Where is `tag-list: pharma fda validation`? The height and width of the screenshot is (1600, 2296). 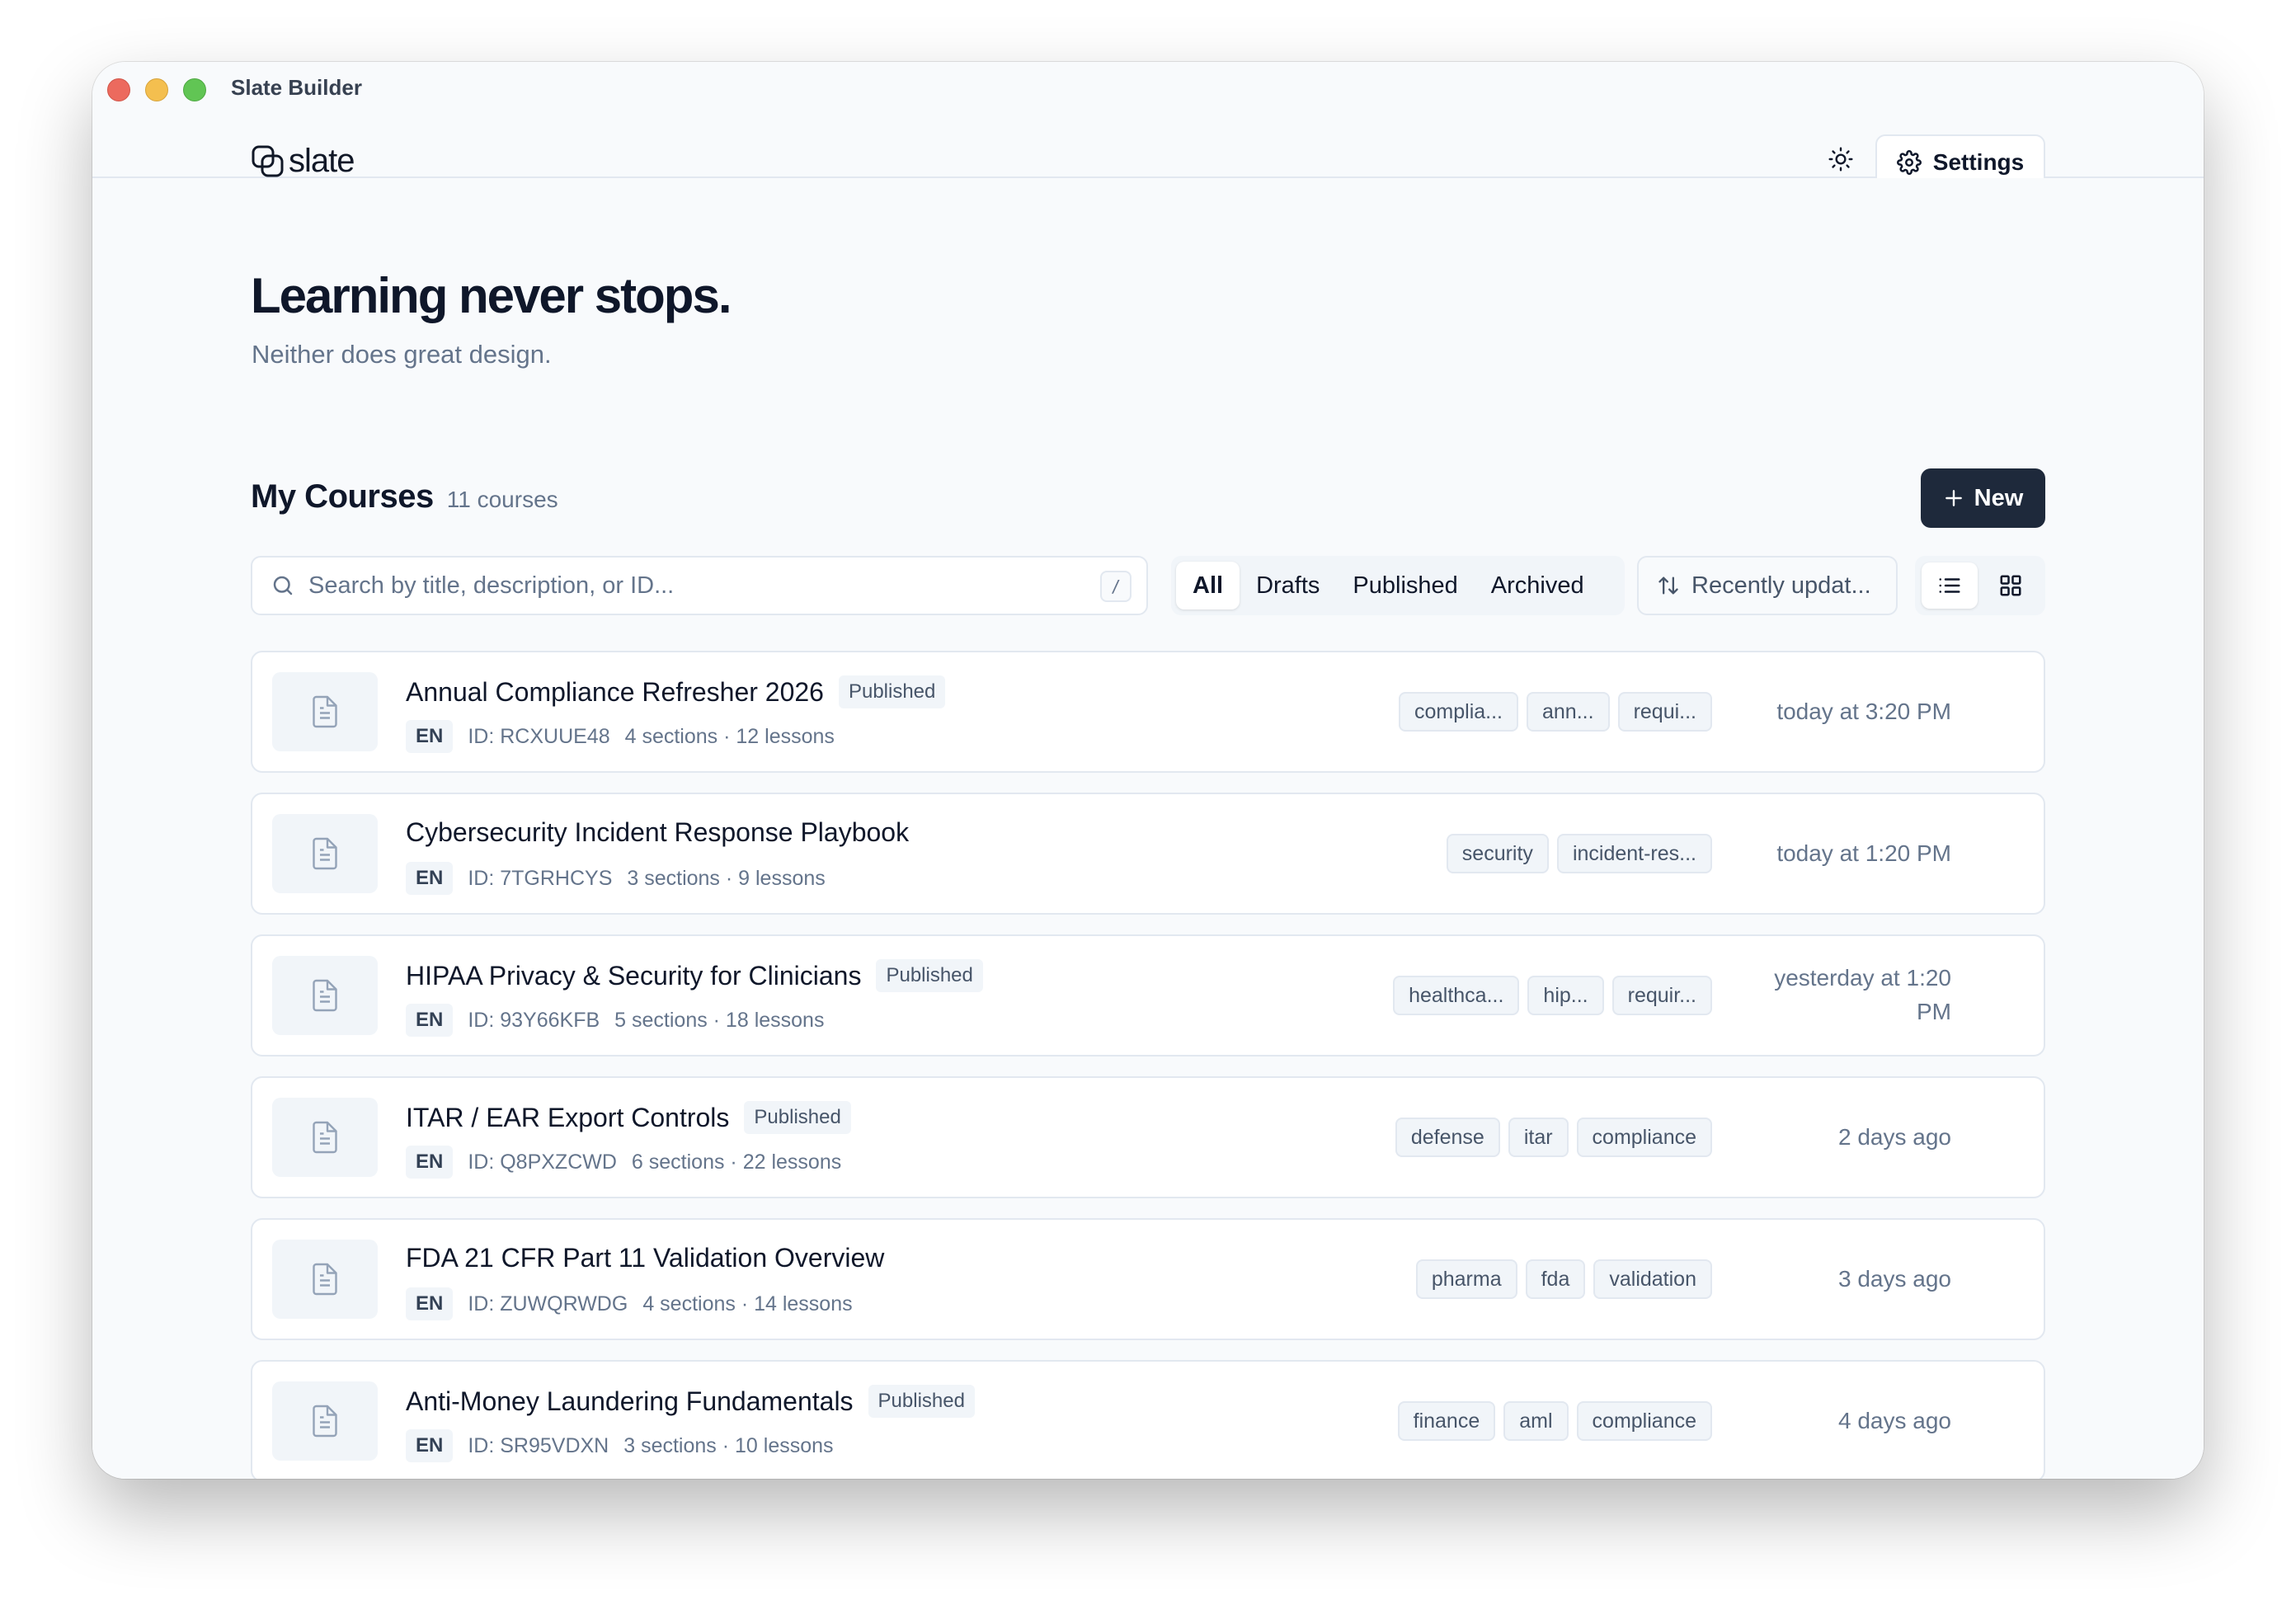 tag-list: pharma fda validation is located at coordinates (1563, 1279).